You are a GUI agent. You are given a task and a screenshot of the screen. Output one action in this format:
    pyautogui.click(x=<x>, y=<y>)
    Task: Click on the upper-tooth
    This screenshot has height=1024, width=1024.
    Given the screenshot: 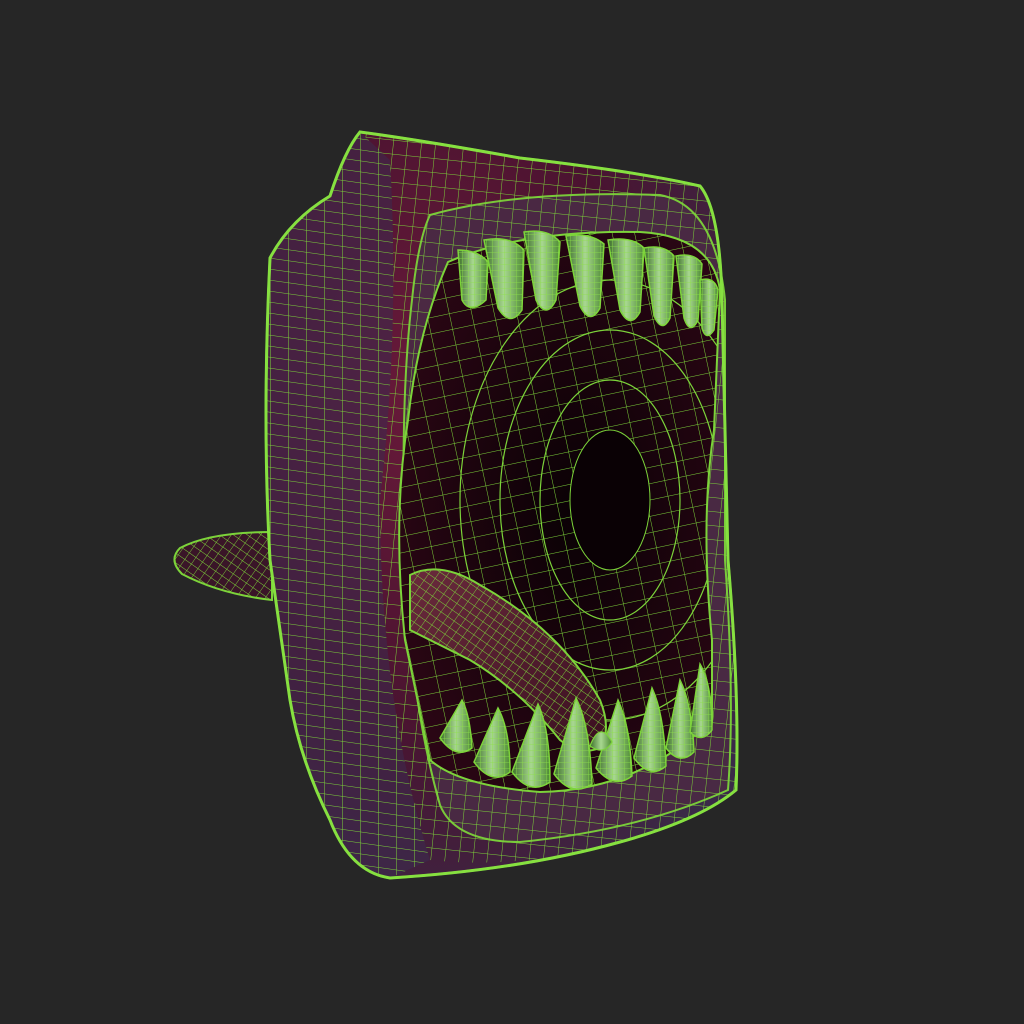 What is the action you would take?
    pyautogui.click(x=473, y=279)
    